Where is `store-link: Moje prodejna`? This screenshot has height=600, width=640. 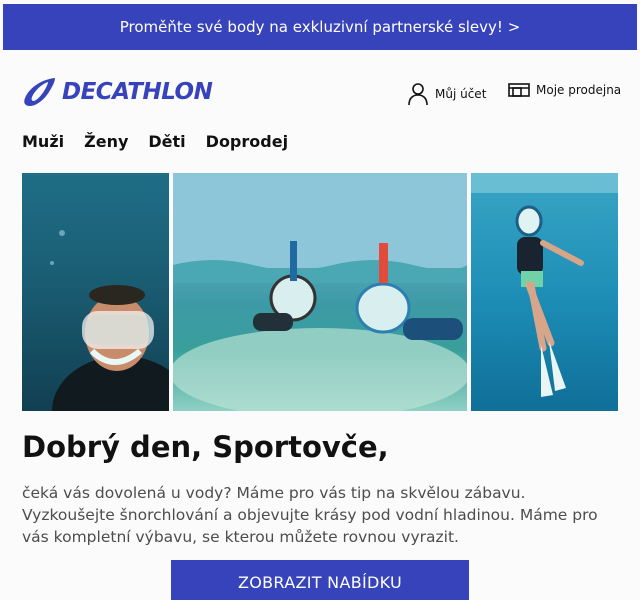 store-link: Moje prodejna is located at coordinates (564, 90).